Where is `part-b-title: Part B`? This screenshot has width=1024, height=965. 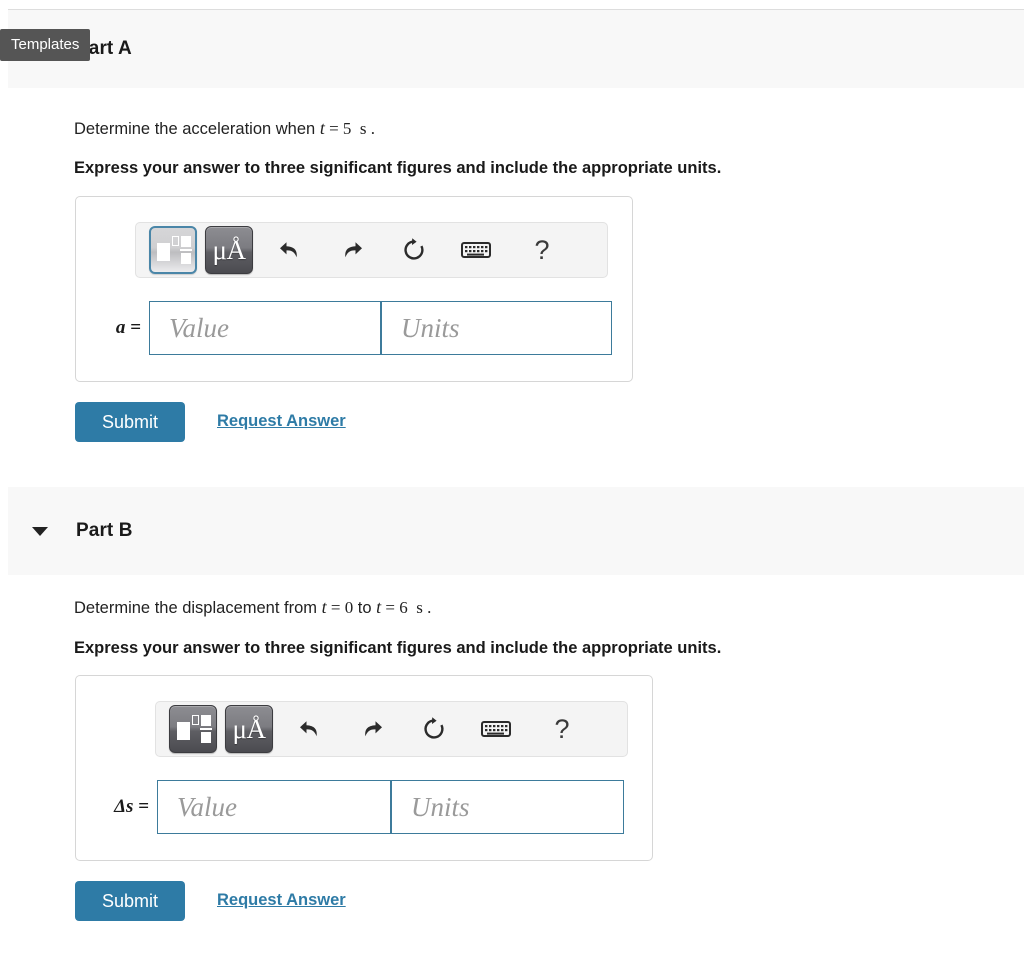
part-b-title: Part B is located at coordinates (104, 530).